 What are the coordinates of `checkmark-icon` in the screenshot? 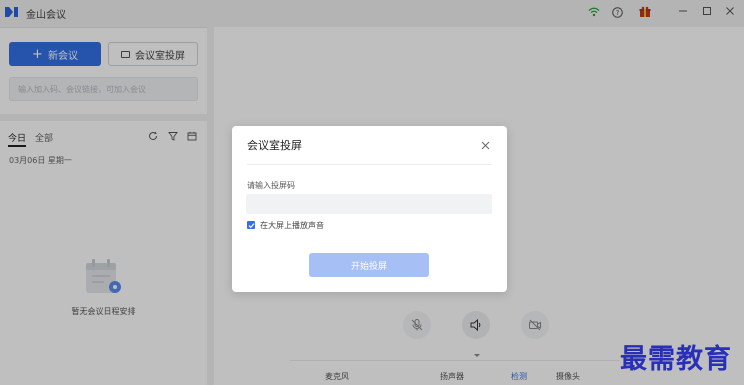 It's located at (251, 225).